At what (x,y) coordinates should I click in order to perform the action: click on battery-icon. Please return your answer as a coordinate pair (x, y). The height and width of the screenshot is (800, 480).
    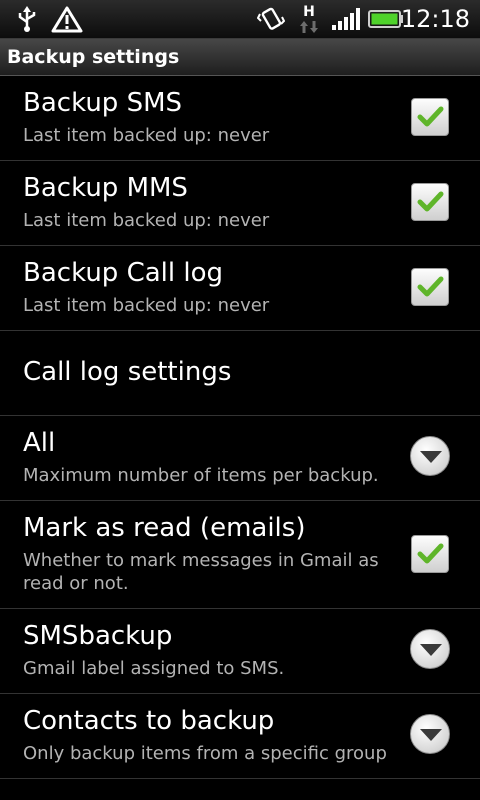
    Looking at the image, I should click on (386, 19).